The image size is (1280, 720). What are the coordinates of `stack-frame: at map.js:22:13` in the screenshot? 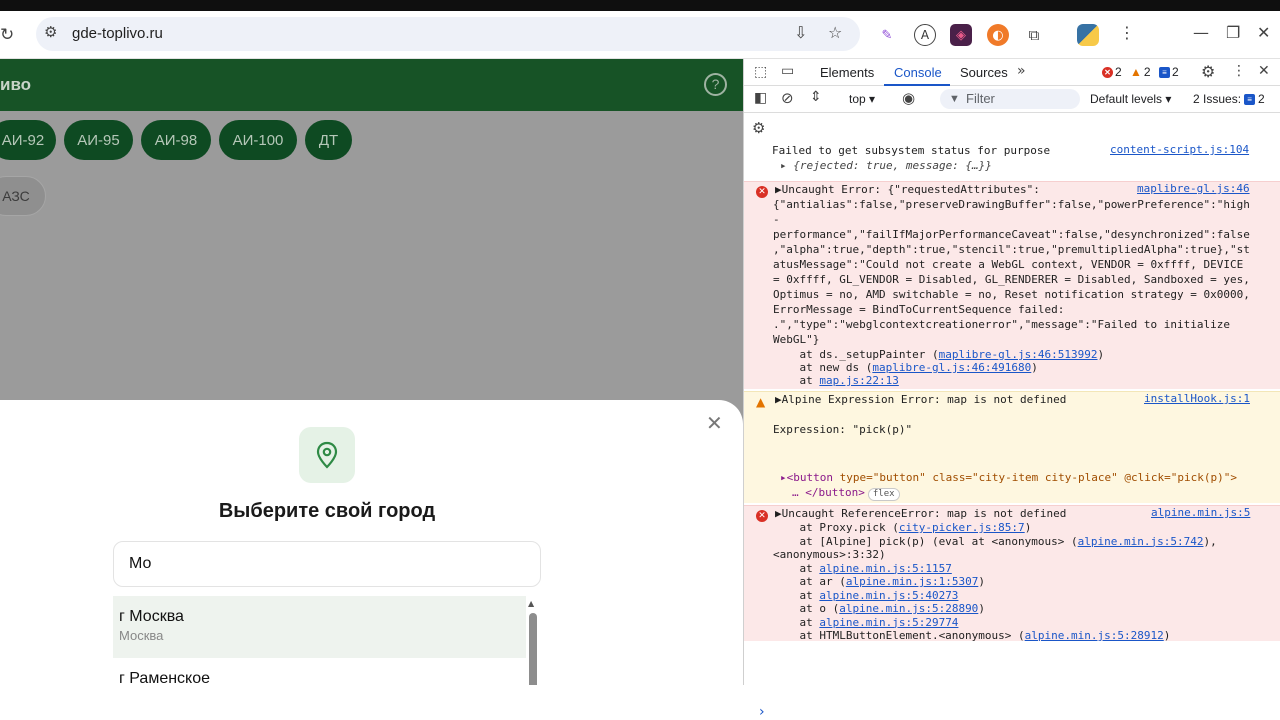 It's located at (835, 380).